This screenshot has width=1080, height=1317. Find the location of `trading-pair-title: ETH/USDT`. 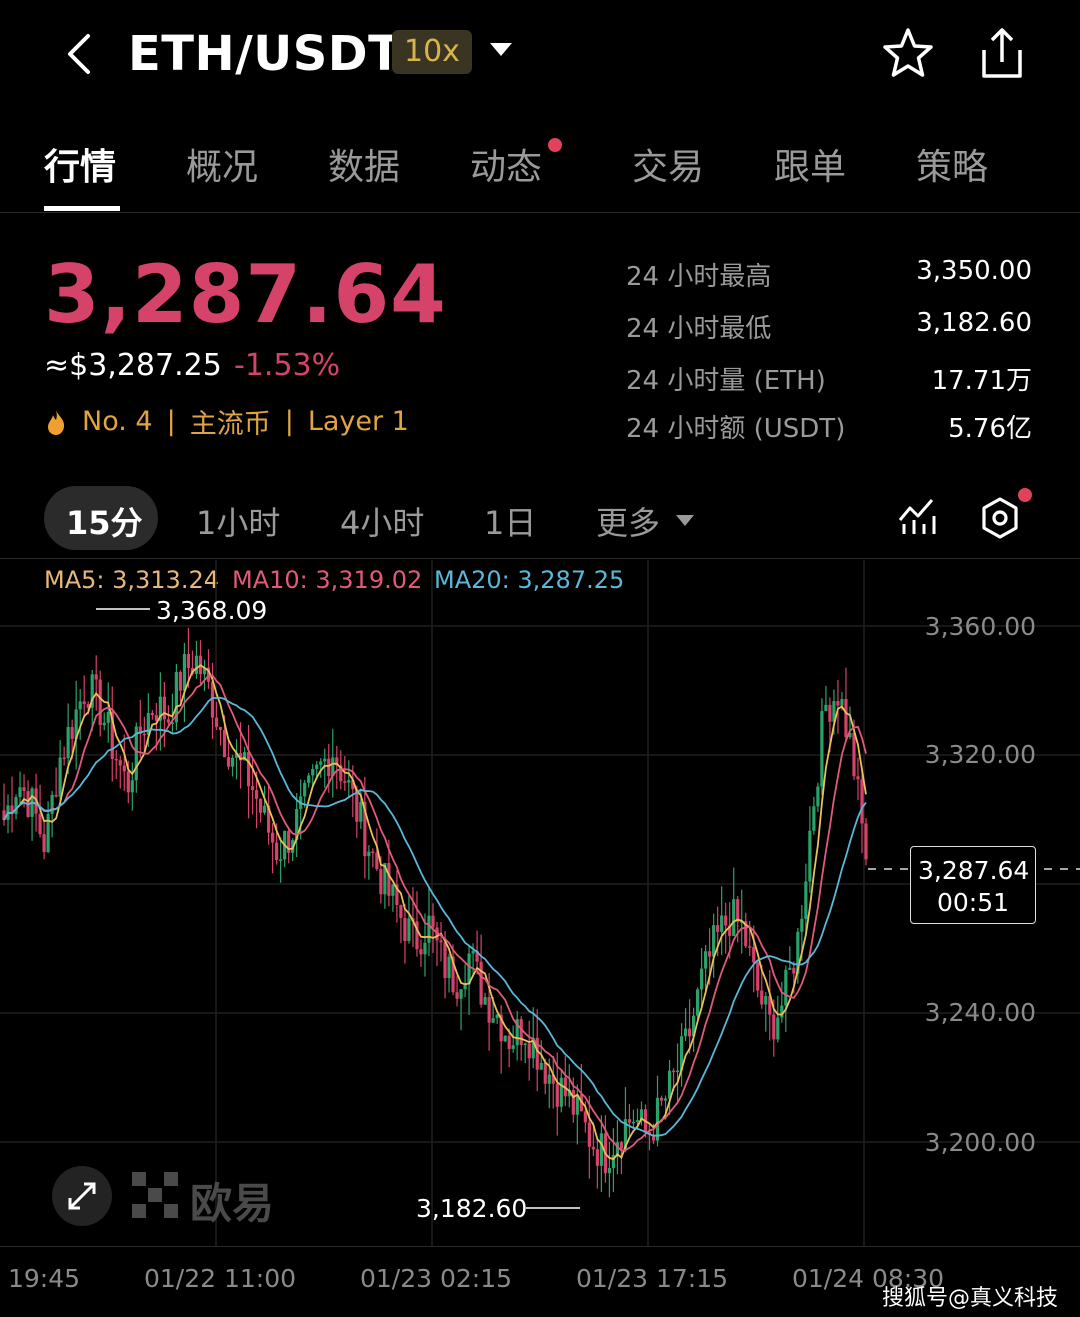

trading-pair-title: ETH/USDT is located at coordinates (264, 54).